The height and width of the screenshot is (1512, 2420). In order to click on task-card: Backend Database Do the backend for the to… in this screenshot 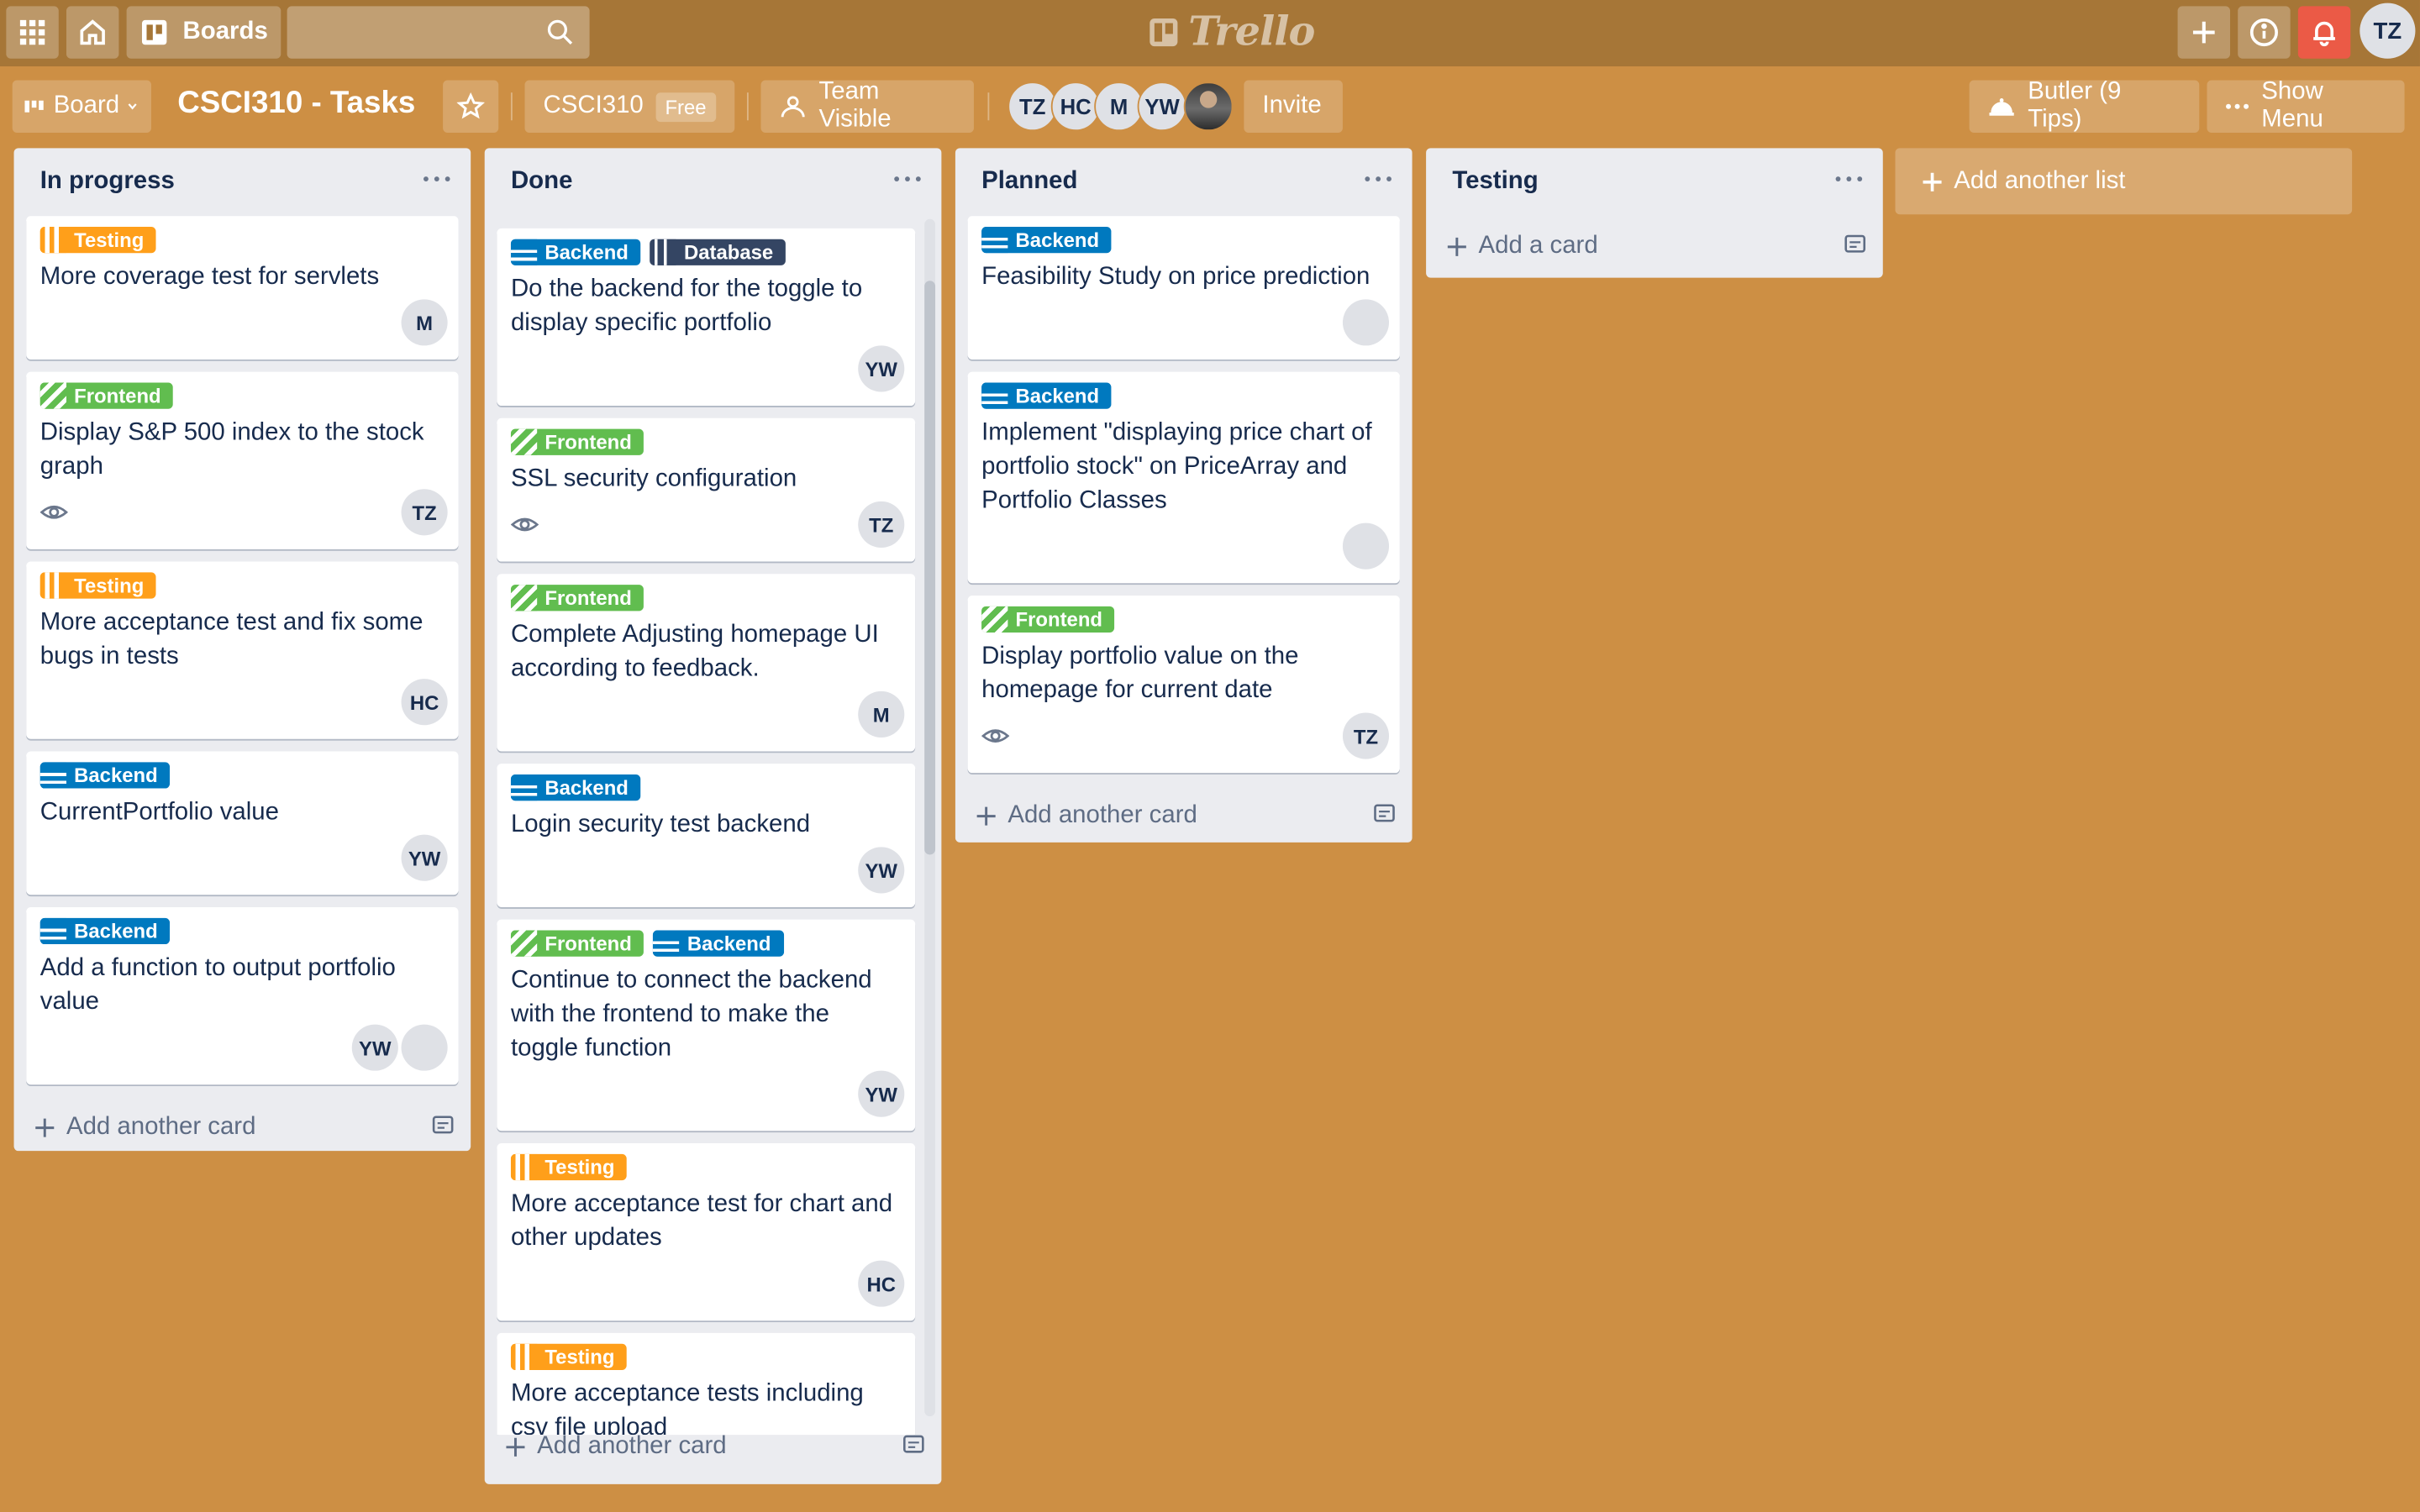, I will do `click(706, 317)`.